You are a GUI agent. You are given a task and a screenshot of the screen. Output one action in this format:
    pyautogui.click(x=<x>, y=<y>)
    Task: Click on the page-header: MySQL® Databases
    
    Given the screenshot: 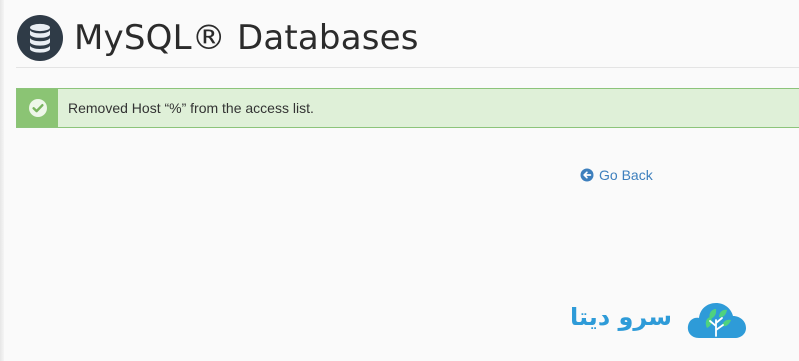 What is the action you would take?
    pyautogui.click(x=217, y=38)
    